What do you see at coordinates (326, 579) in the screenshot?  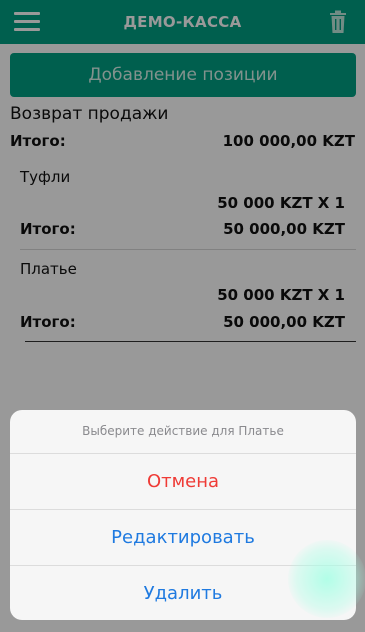 I see `touch-ripple` at bounding box center [326, 579].